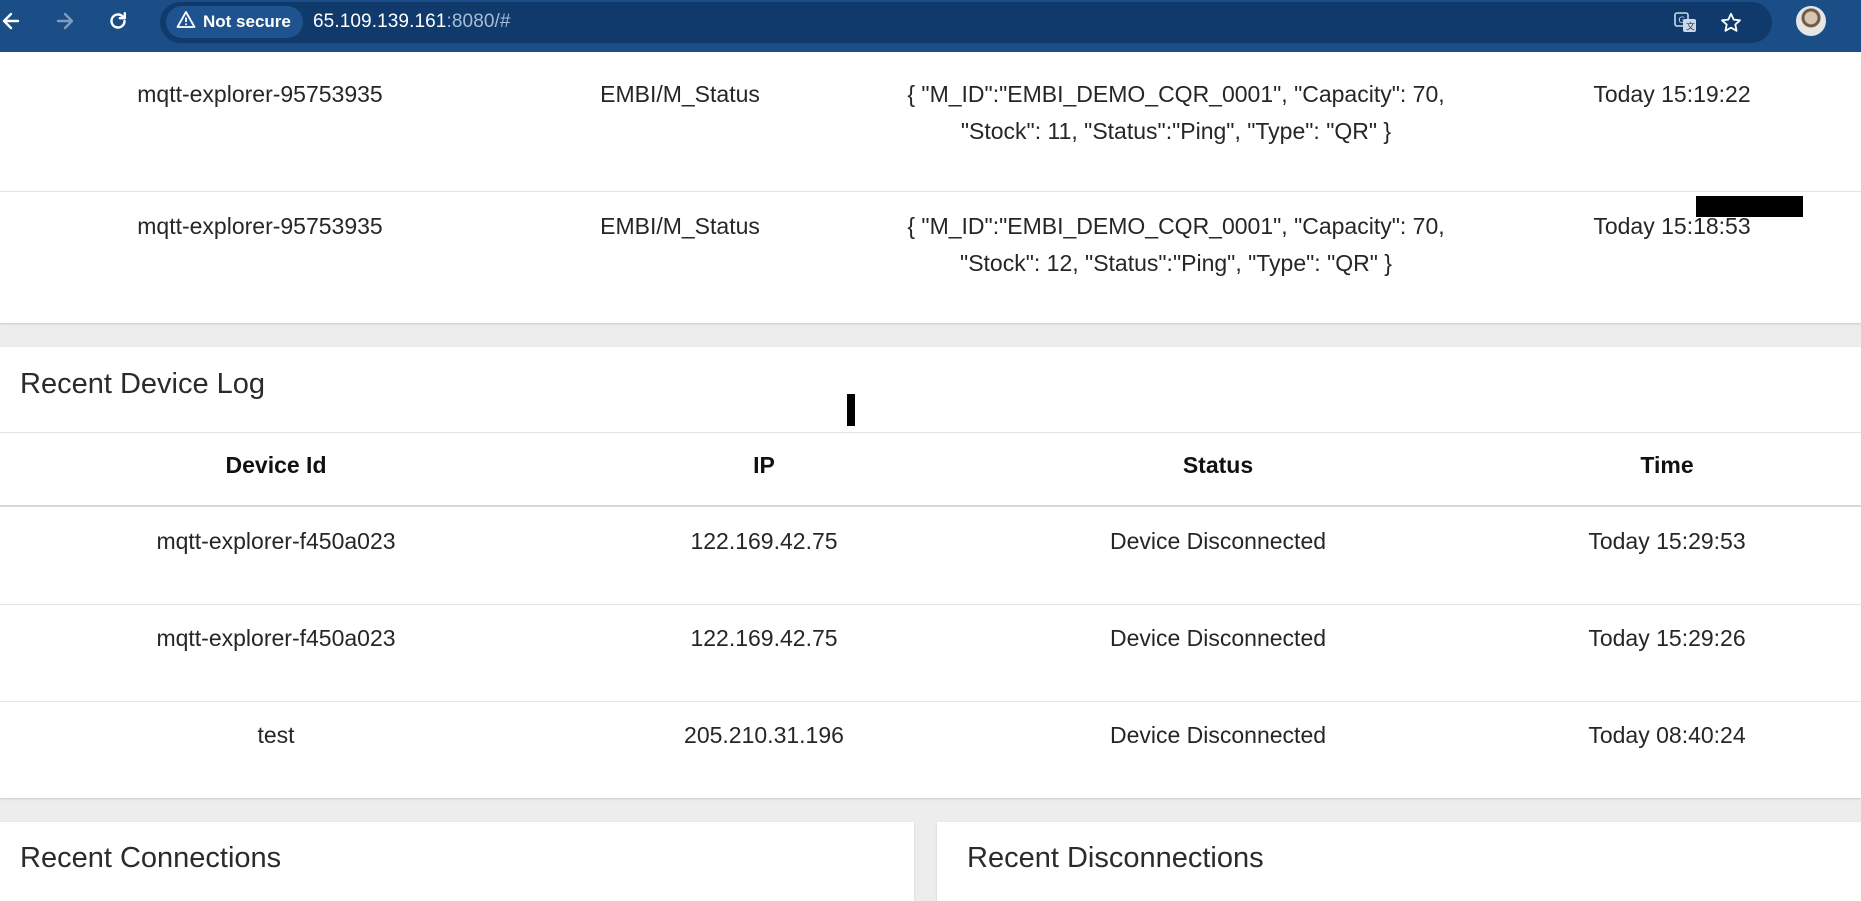 This screenshot has height=901, width=1861. What do you see at coordinates (1115, 858) in the screenshot?
I see `panel-title: Recent Disconnections` at bounding box center [1115, 858].